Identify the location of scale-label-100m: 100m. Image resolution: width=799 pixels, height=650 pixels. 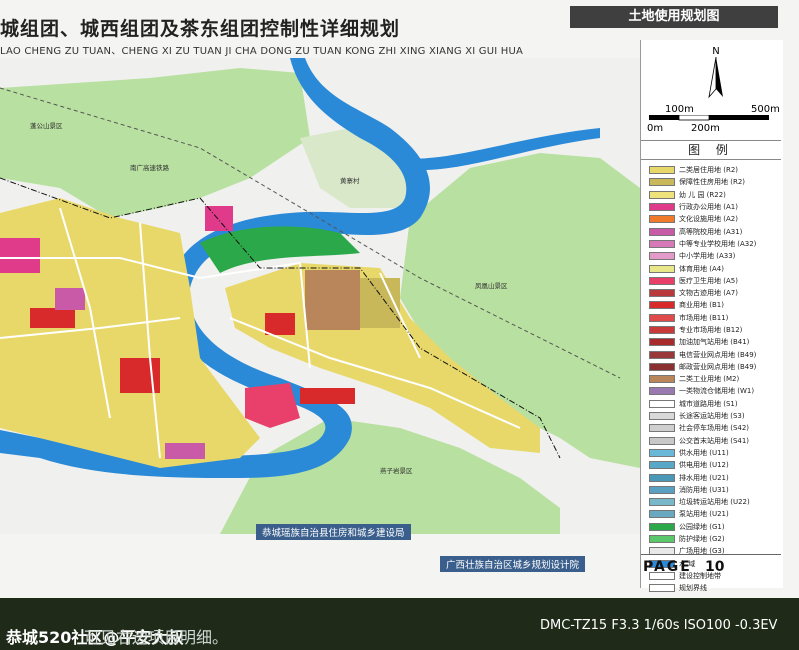
(679, 109).